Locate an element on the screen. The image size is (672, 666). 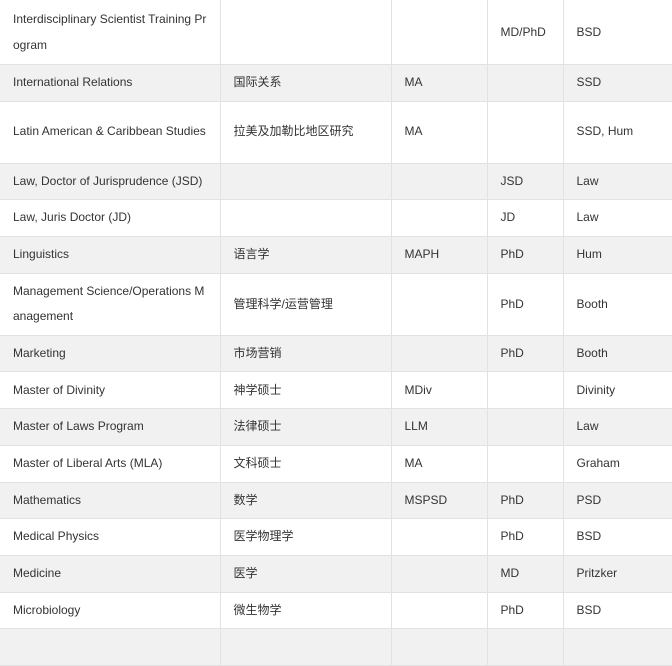
table-row: Master of Divinity 神学硕士 MDiv Divinity is located at coordinates (336, 390).